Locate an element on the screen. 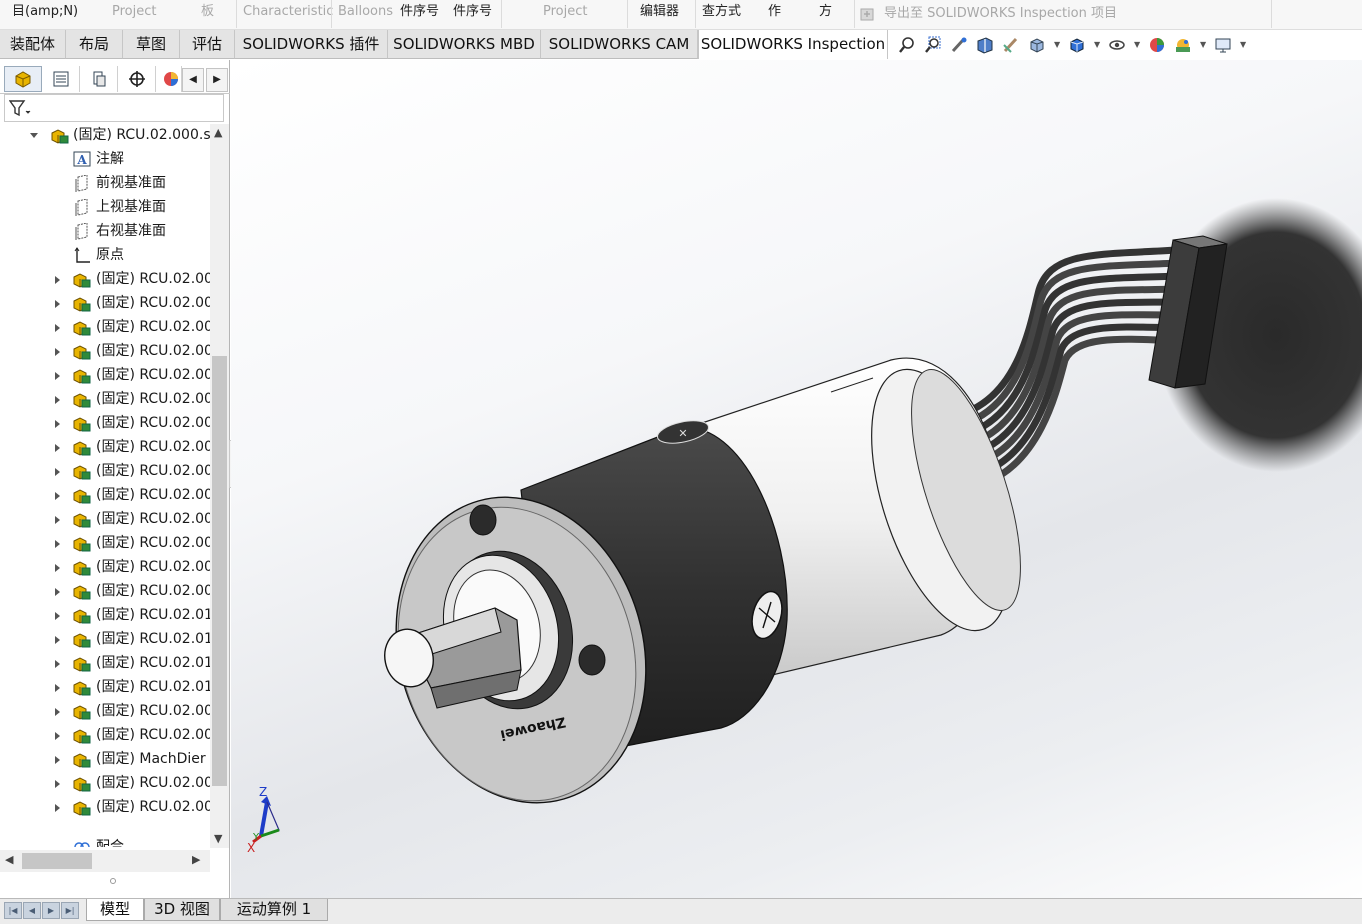 The image size is (1362, 924). feature-manager-icon is located at coordinates (23, 79).